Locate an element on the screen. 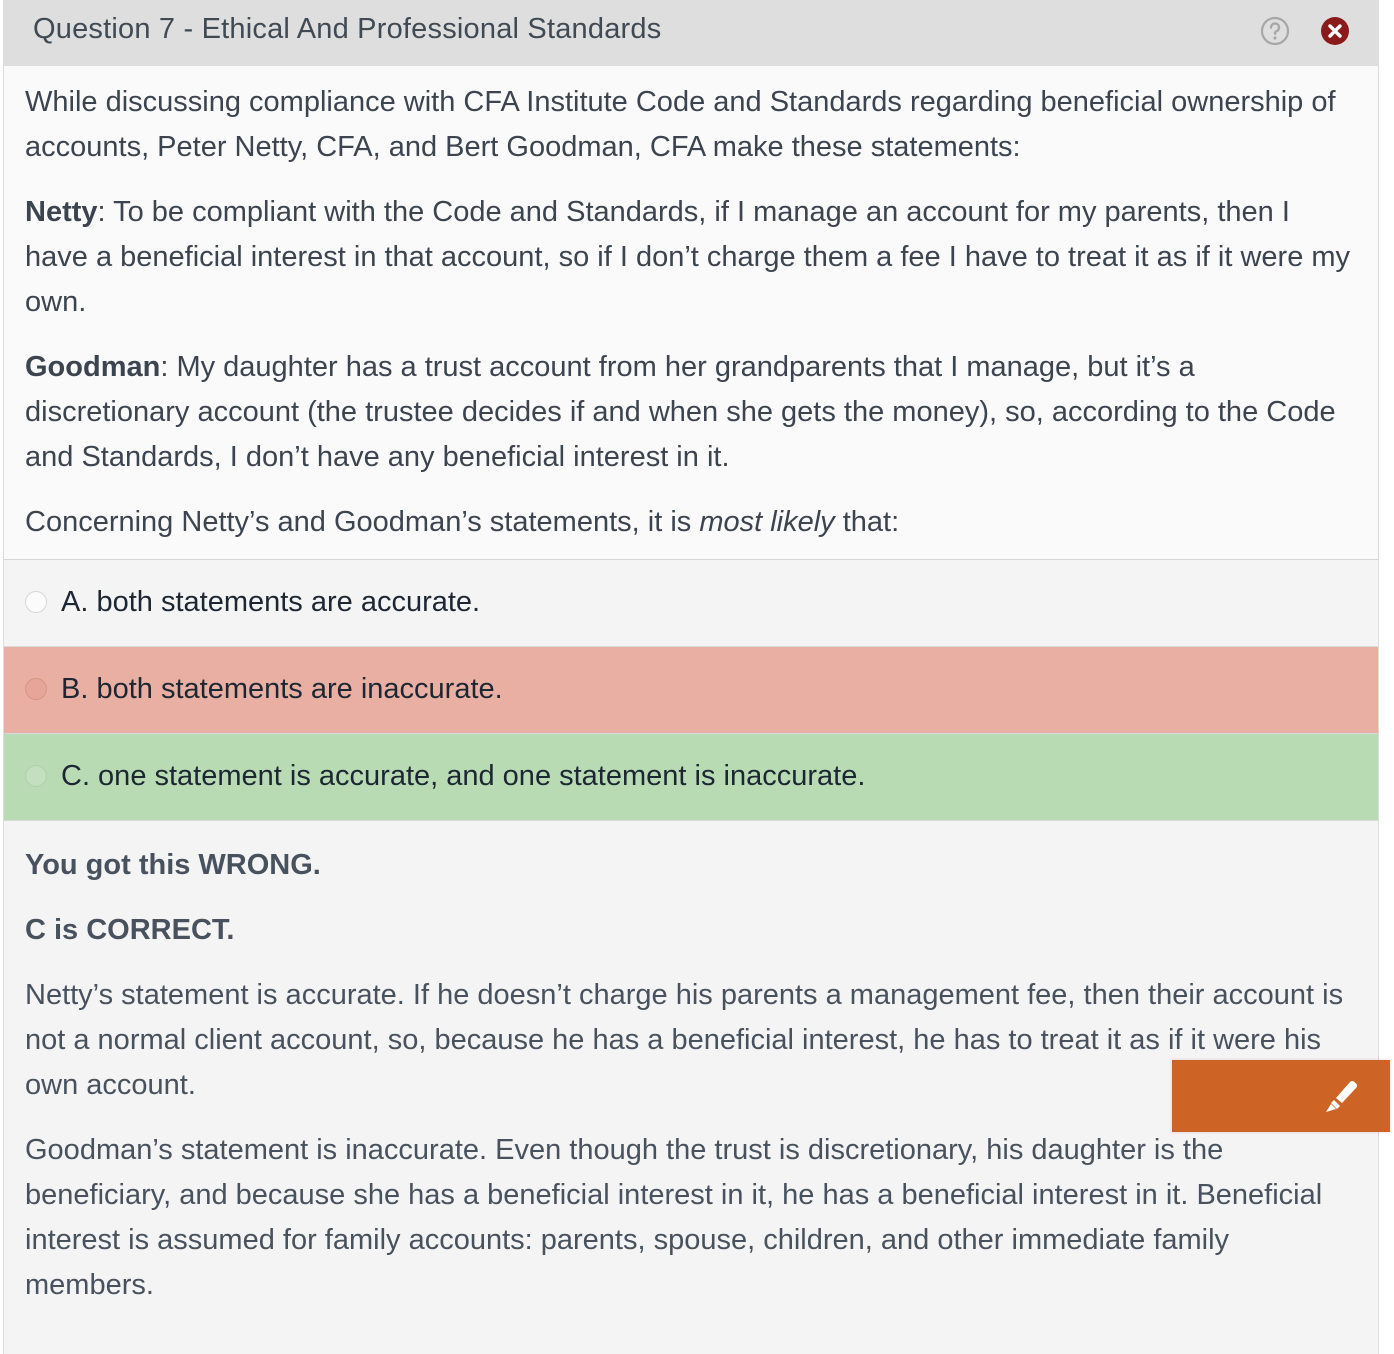 The image size is (1394, 1354). close-circle-icon is located at coordinates (1335, 31).